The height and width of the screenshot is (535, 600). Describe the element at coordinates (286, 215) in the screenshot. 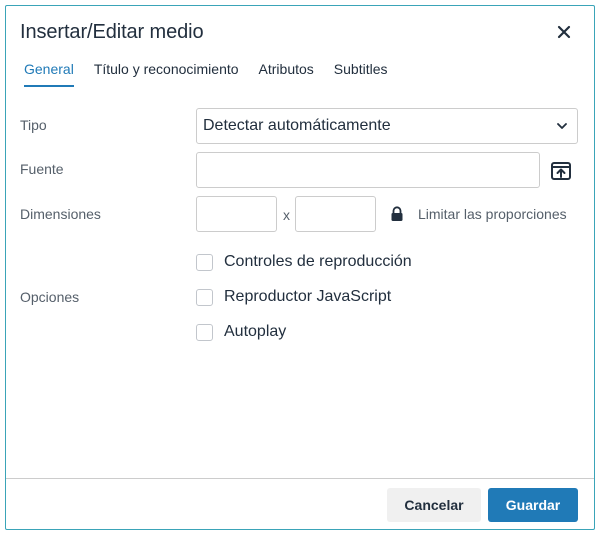

I see `dimension-separator: x` at that location.